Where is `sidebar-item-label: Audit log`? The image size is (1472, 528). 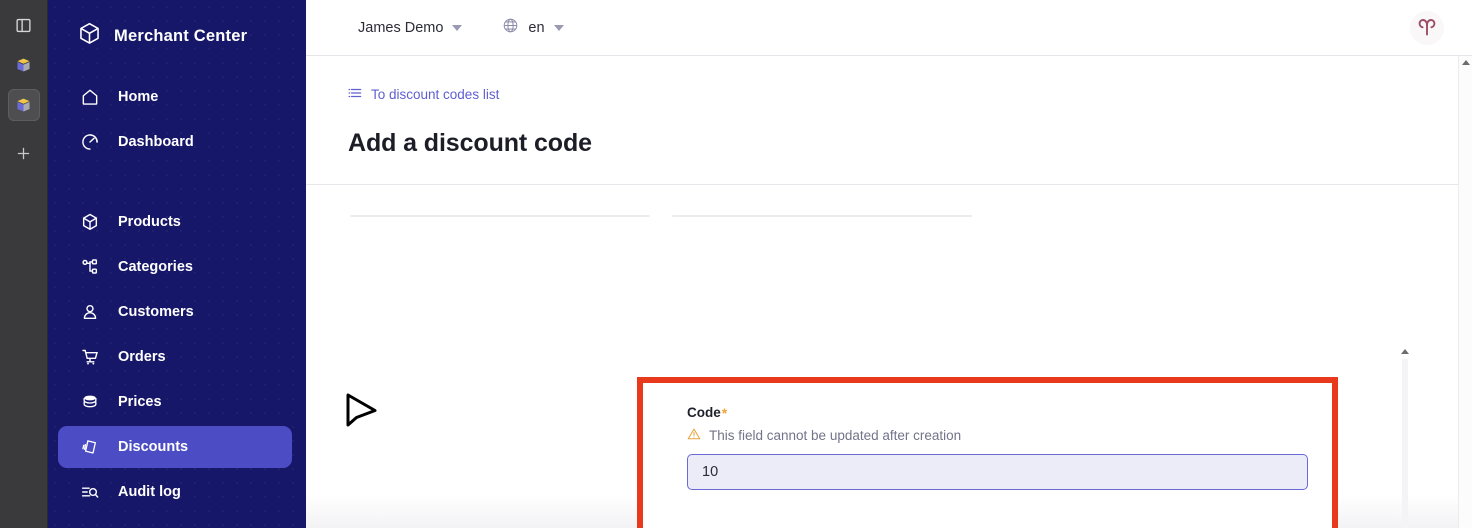
sidebar-item-label: Audit log is located at coordinates (149, 492).